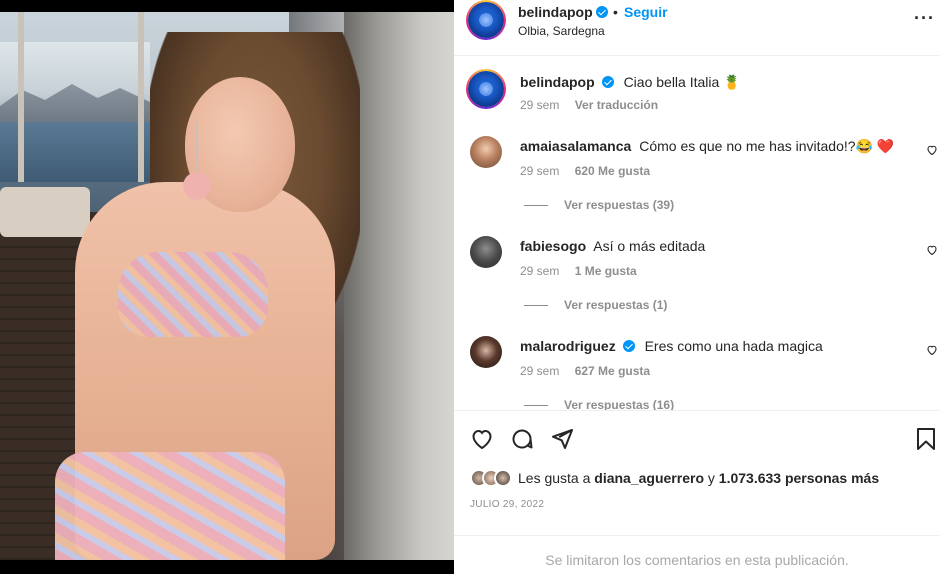 This screenshot has height=574, width=940. What do you see at coordinates (595, 305) in the screenshot?
I see `view-replies-button: Ver respuestas (1)` at bounding box center [595, 305].